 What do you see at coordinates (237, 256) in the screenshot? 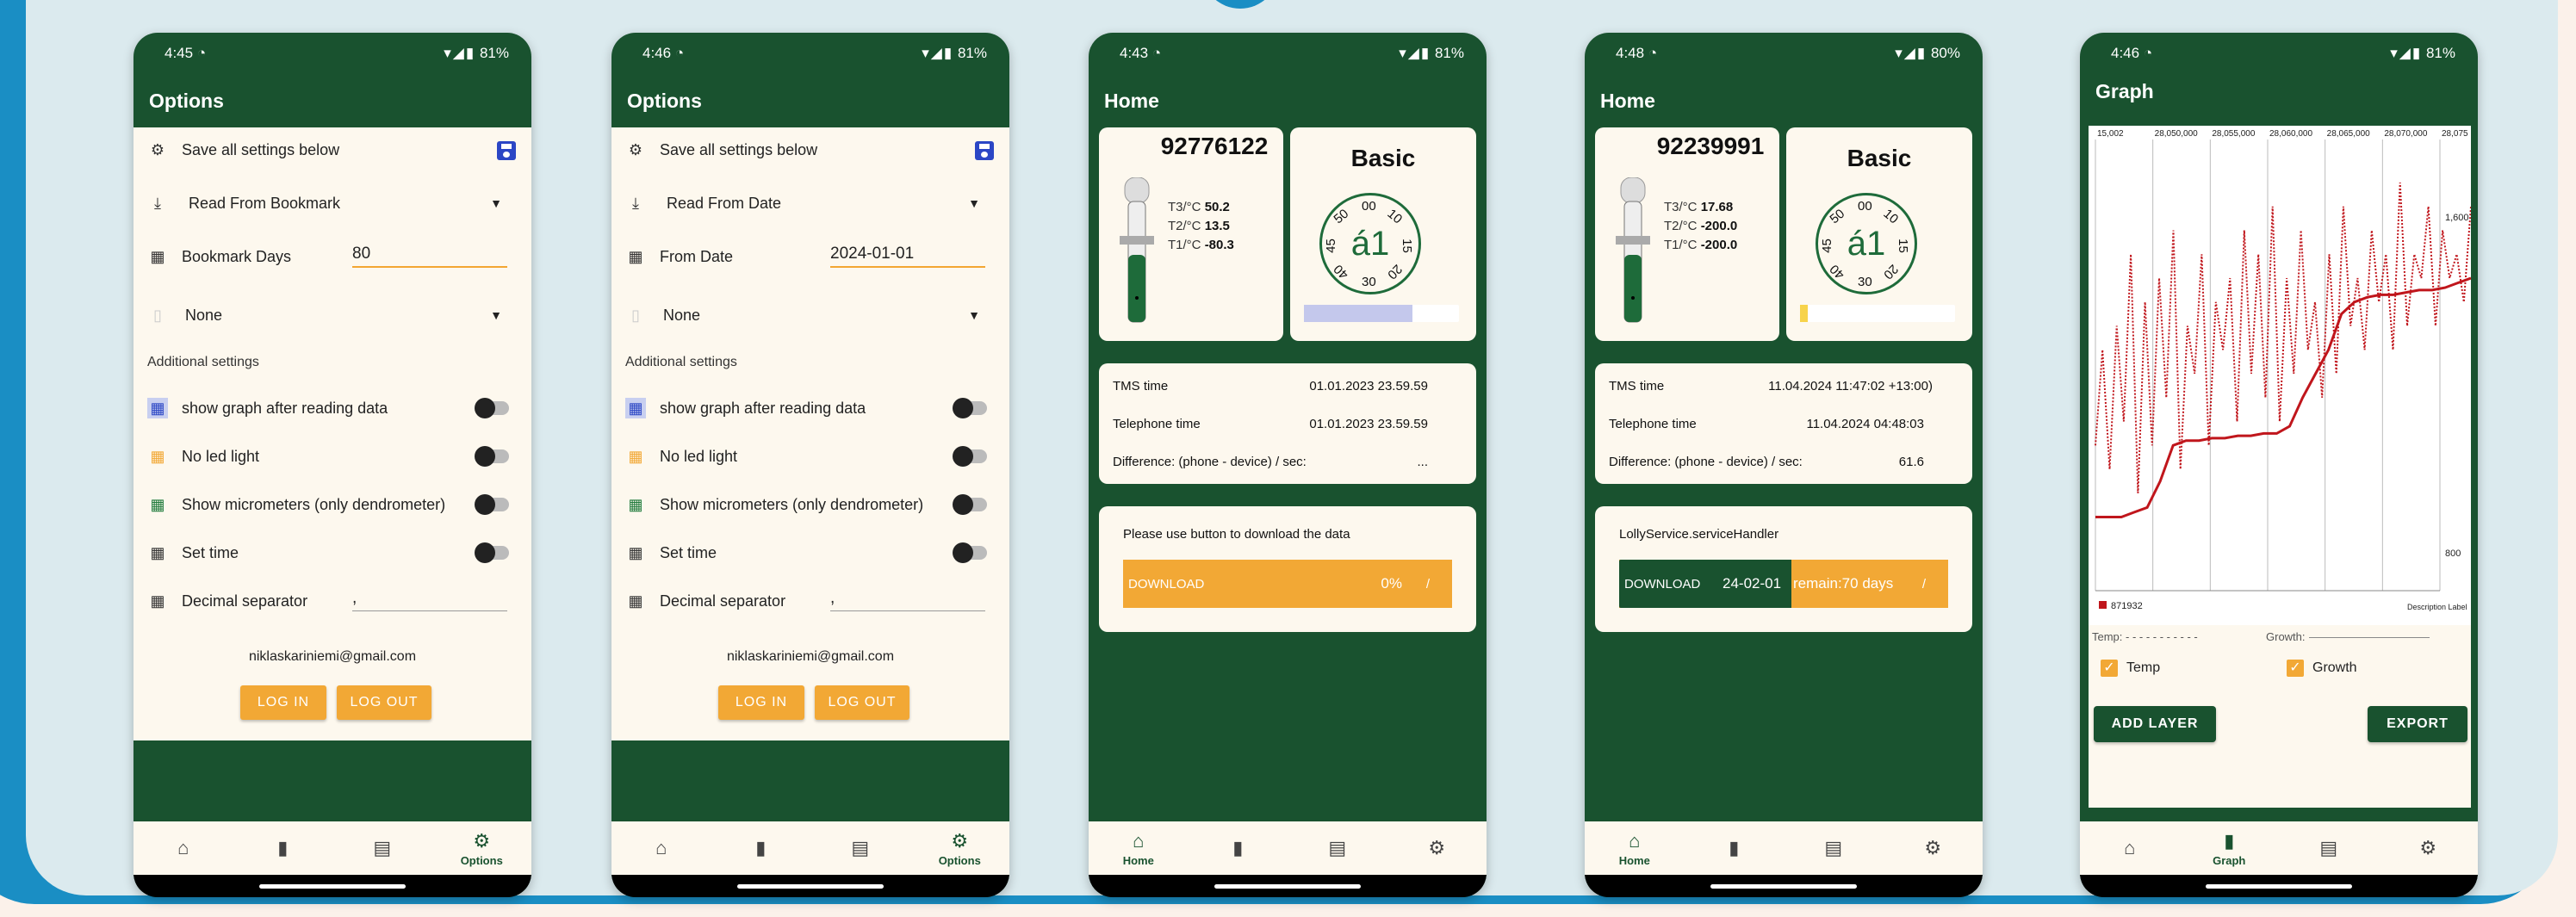
I see `field-label: Bookmark Days` at bounding box center [237, 256].